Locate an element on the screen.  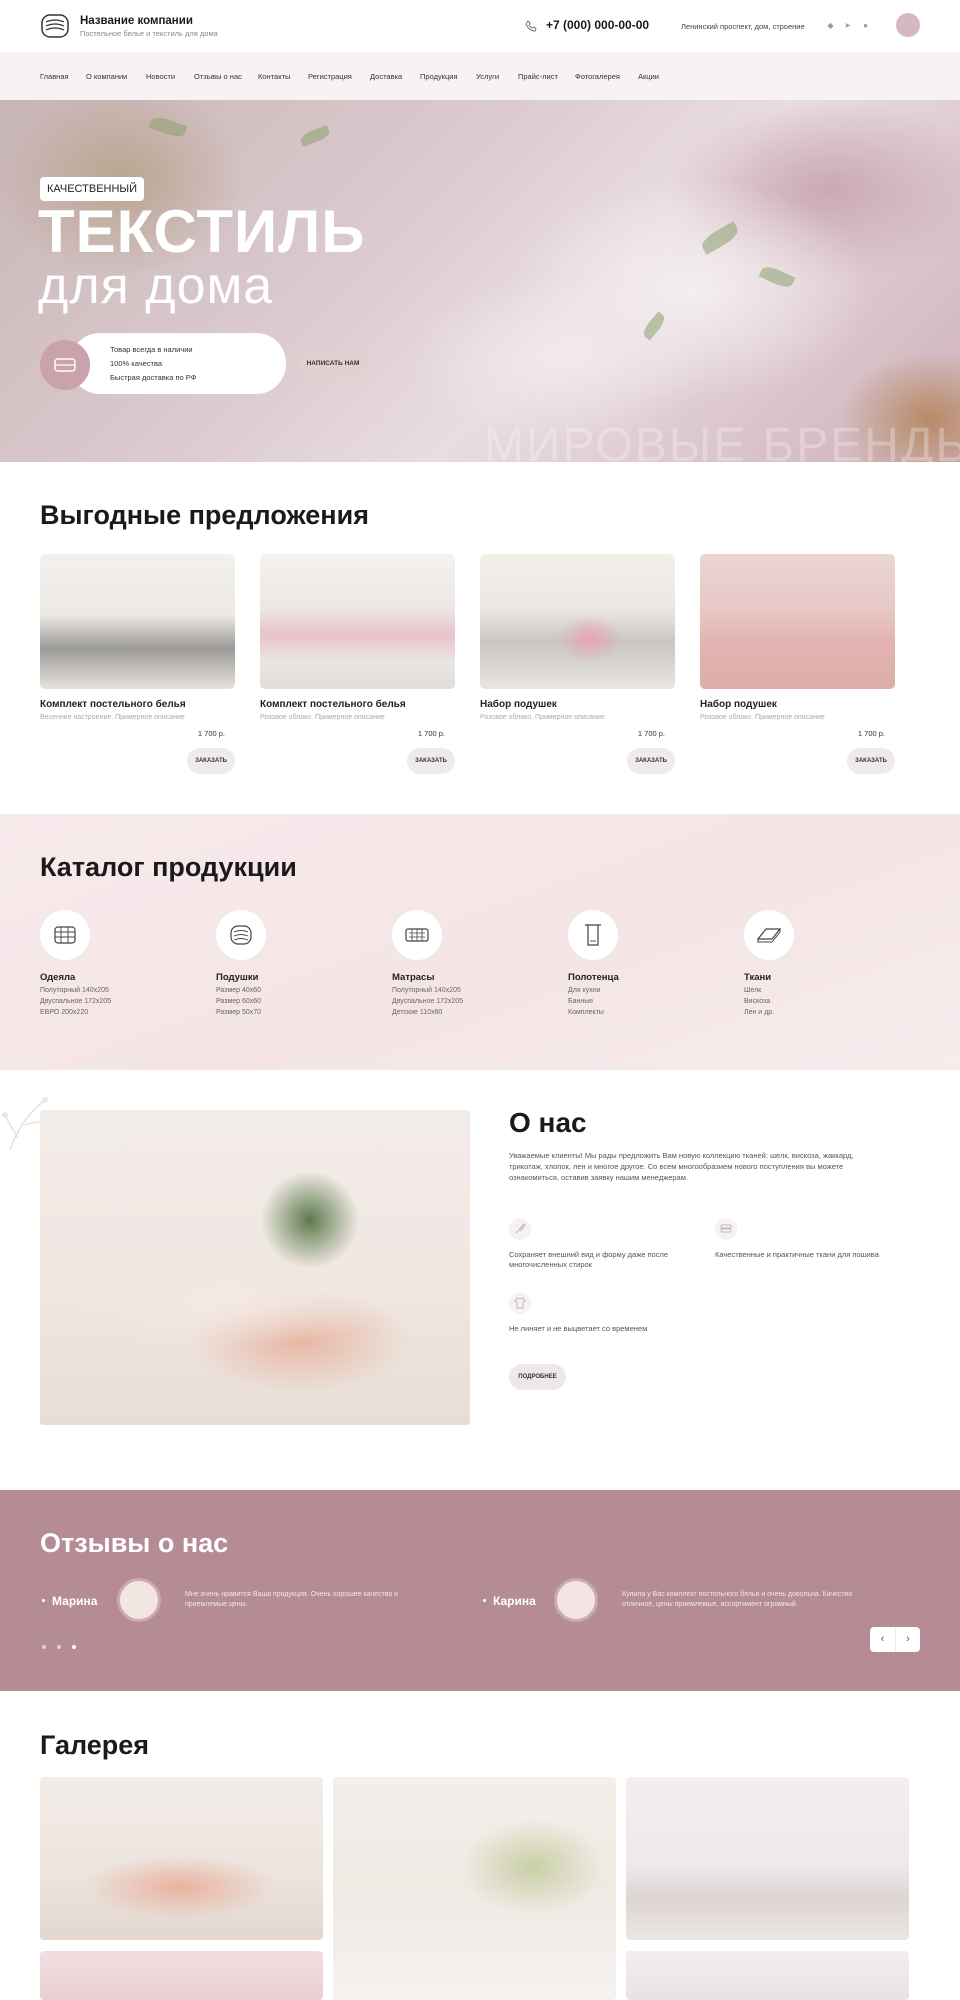
company-tagline: Постельное белье и текстиль для дома is located at coordinates (149, 33).